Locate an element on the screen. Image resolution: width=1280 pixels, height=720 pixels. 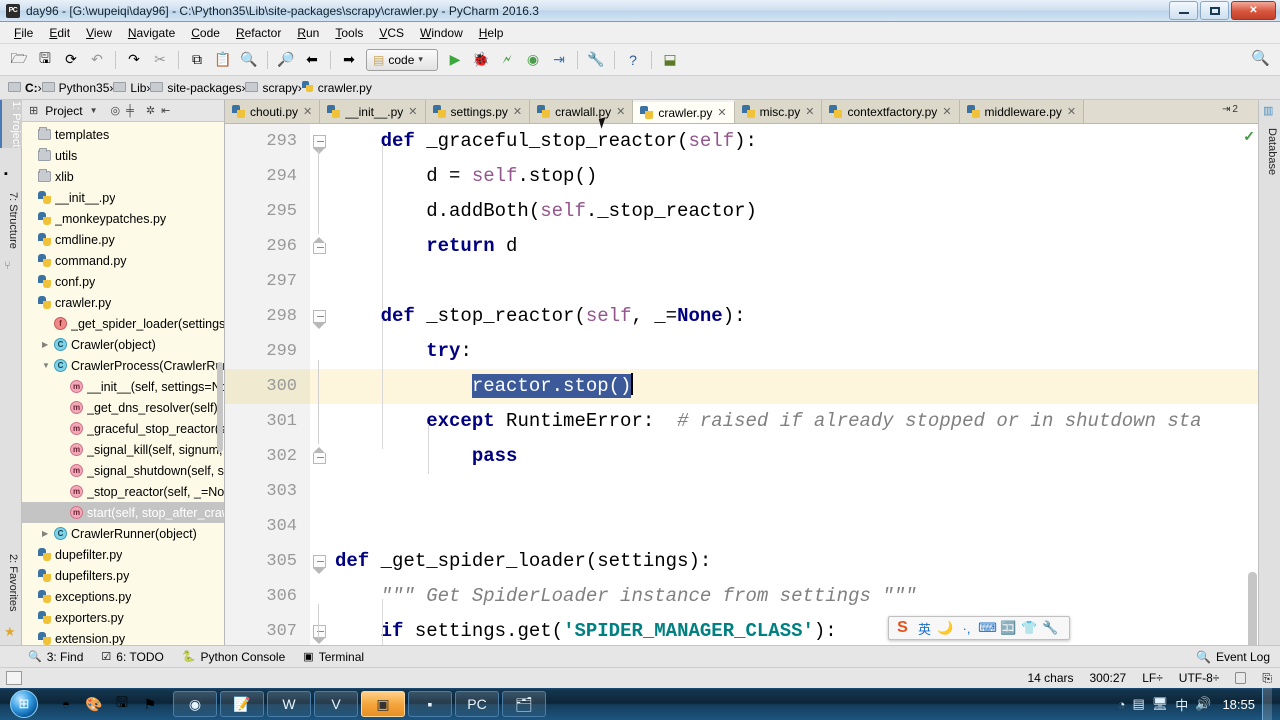
debug-icon: 🐞 is located at coordinates (481, 60).